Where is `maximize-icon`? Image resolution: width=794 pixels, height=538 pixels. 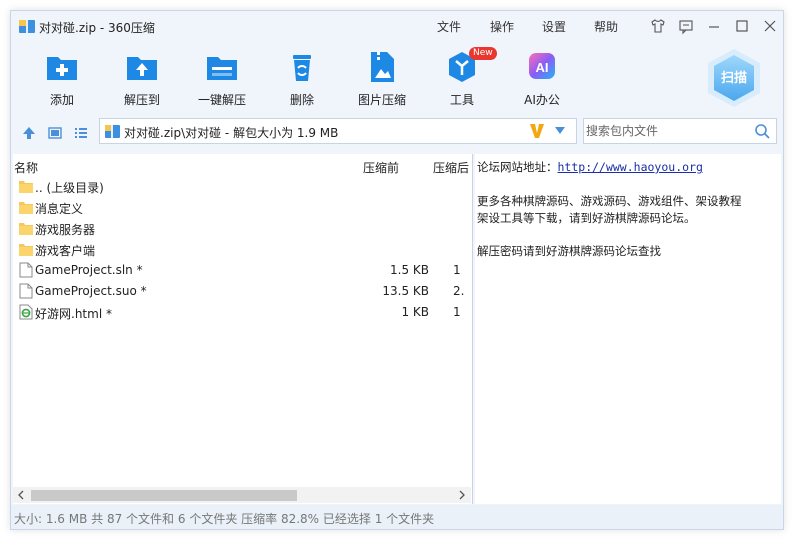 maximize-icon is located at coordinates (742, 26).